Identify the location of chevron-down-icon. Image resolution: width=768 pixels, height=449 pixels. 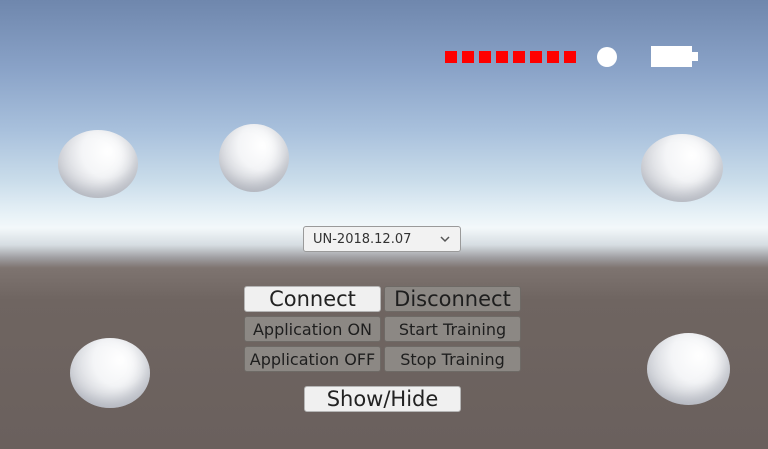
(445, 239).